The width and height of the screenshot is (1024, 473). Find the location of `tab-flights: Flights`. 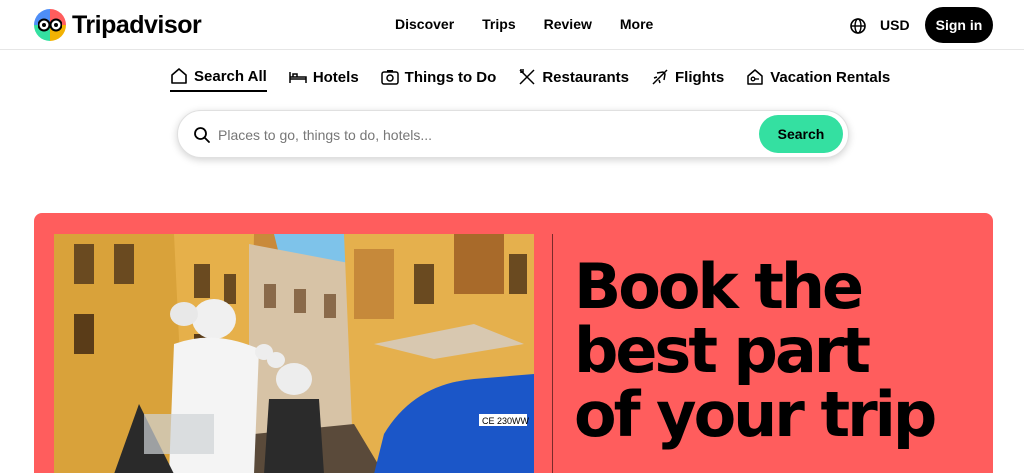

tab-flights: Flights is located at coordinates (687, 77).